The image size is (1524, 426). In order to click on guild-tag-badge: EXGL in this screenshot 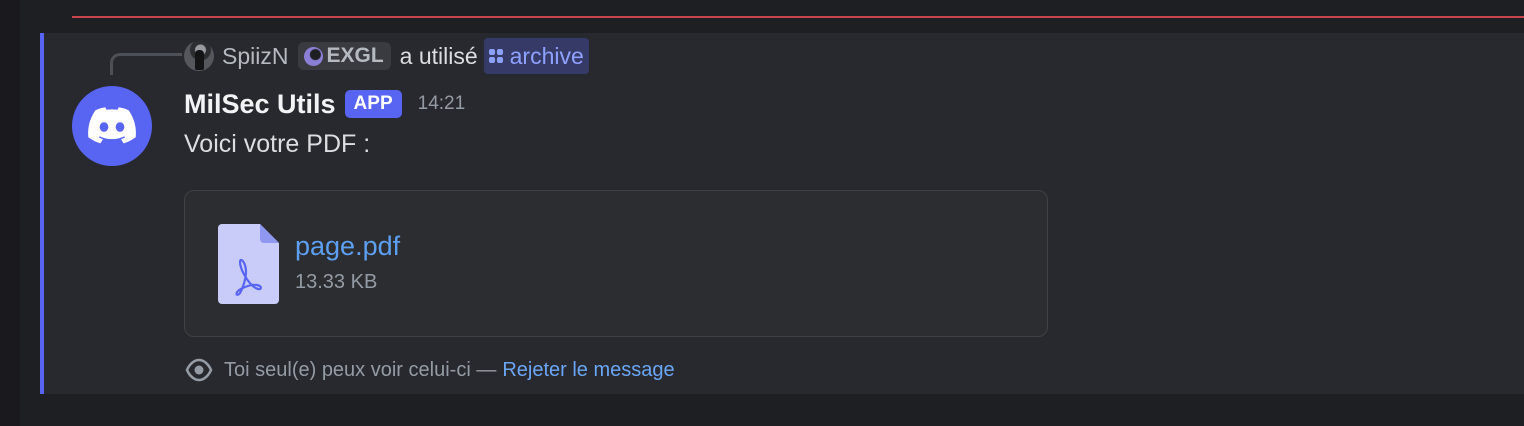, I will do `click(344, 56)`.